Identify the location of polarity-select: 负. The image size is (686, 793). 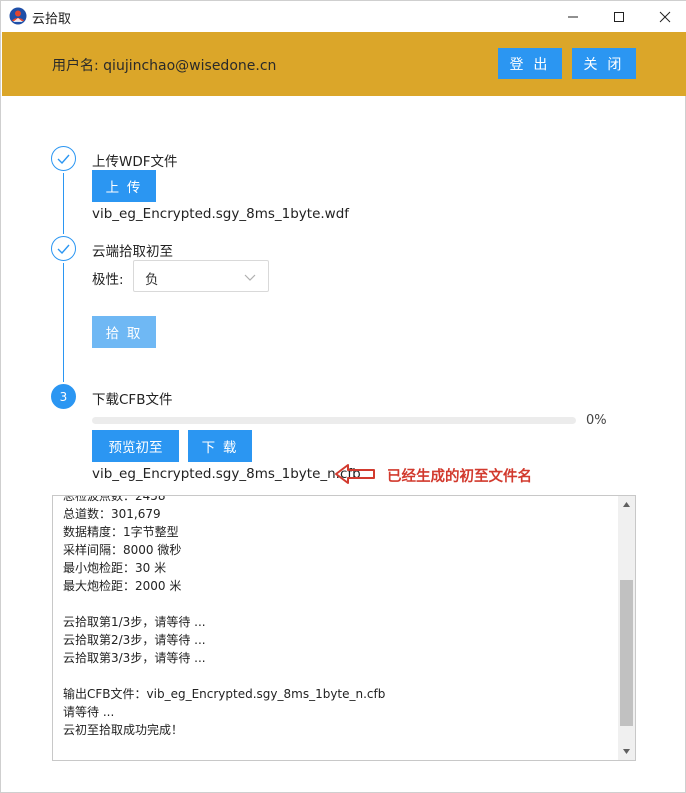
(201, 276).